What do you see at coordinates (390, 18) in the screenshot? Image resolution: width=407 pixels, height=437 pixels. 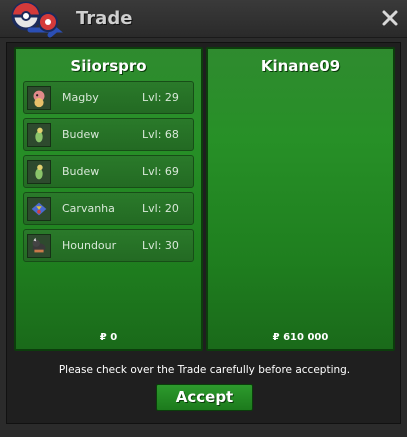 I see `close-icon` at bounding box center [390, 18].